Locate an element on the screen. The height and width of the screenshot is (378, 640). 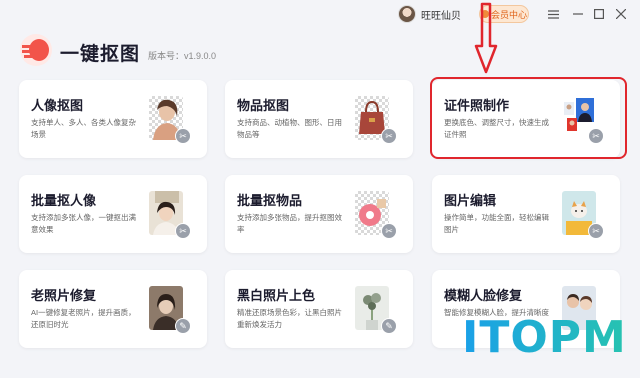
card-title: 图片编辑 is located at coordinates (470, 200).